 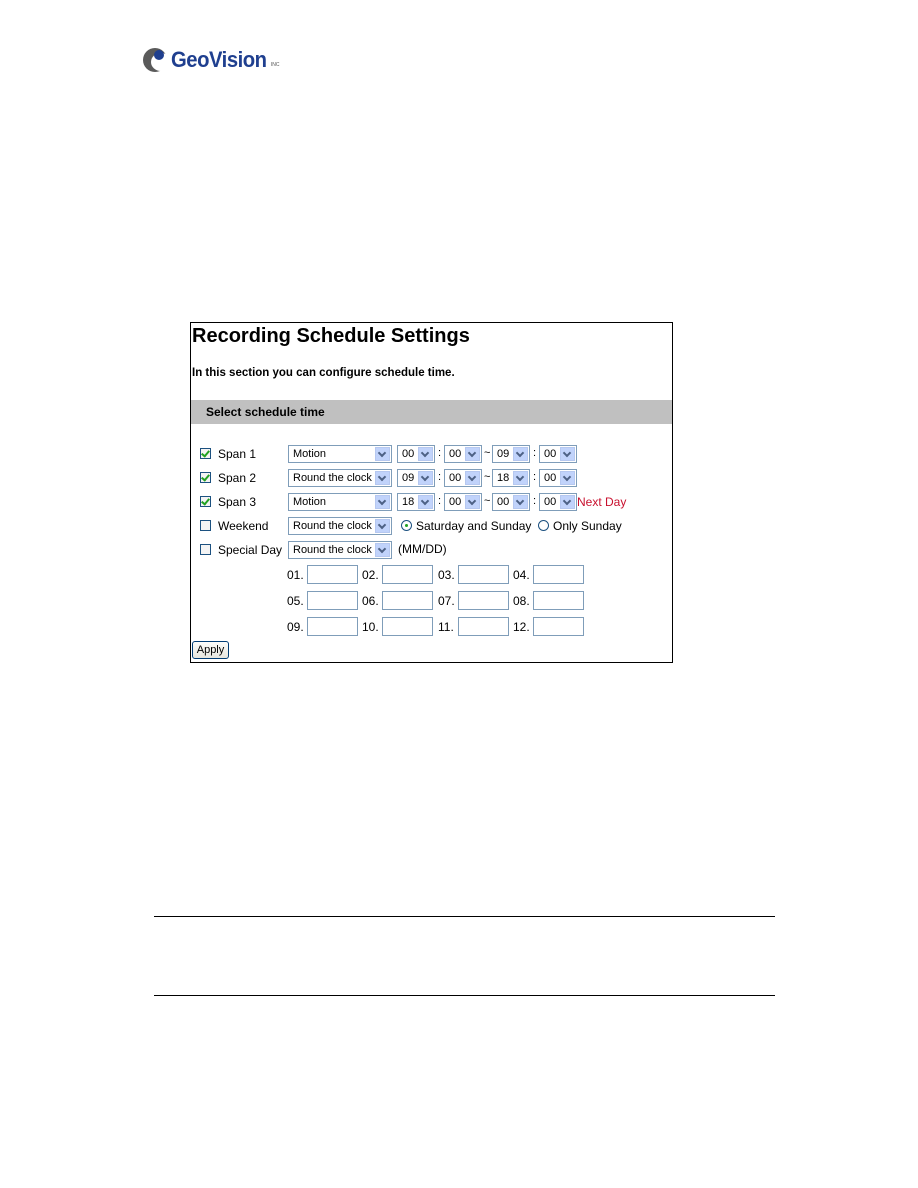 What do you see at coordinates (463, 502) in the screenshot?
I see `span-3-start-min-select: 00` at bounding box center [463, 502].